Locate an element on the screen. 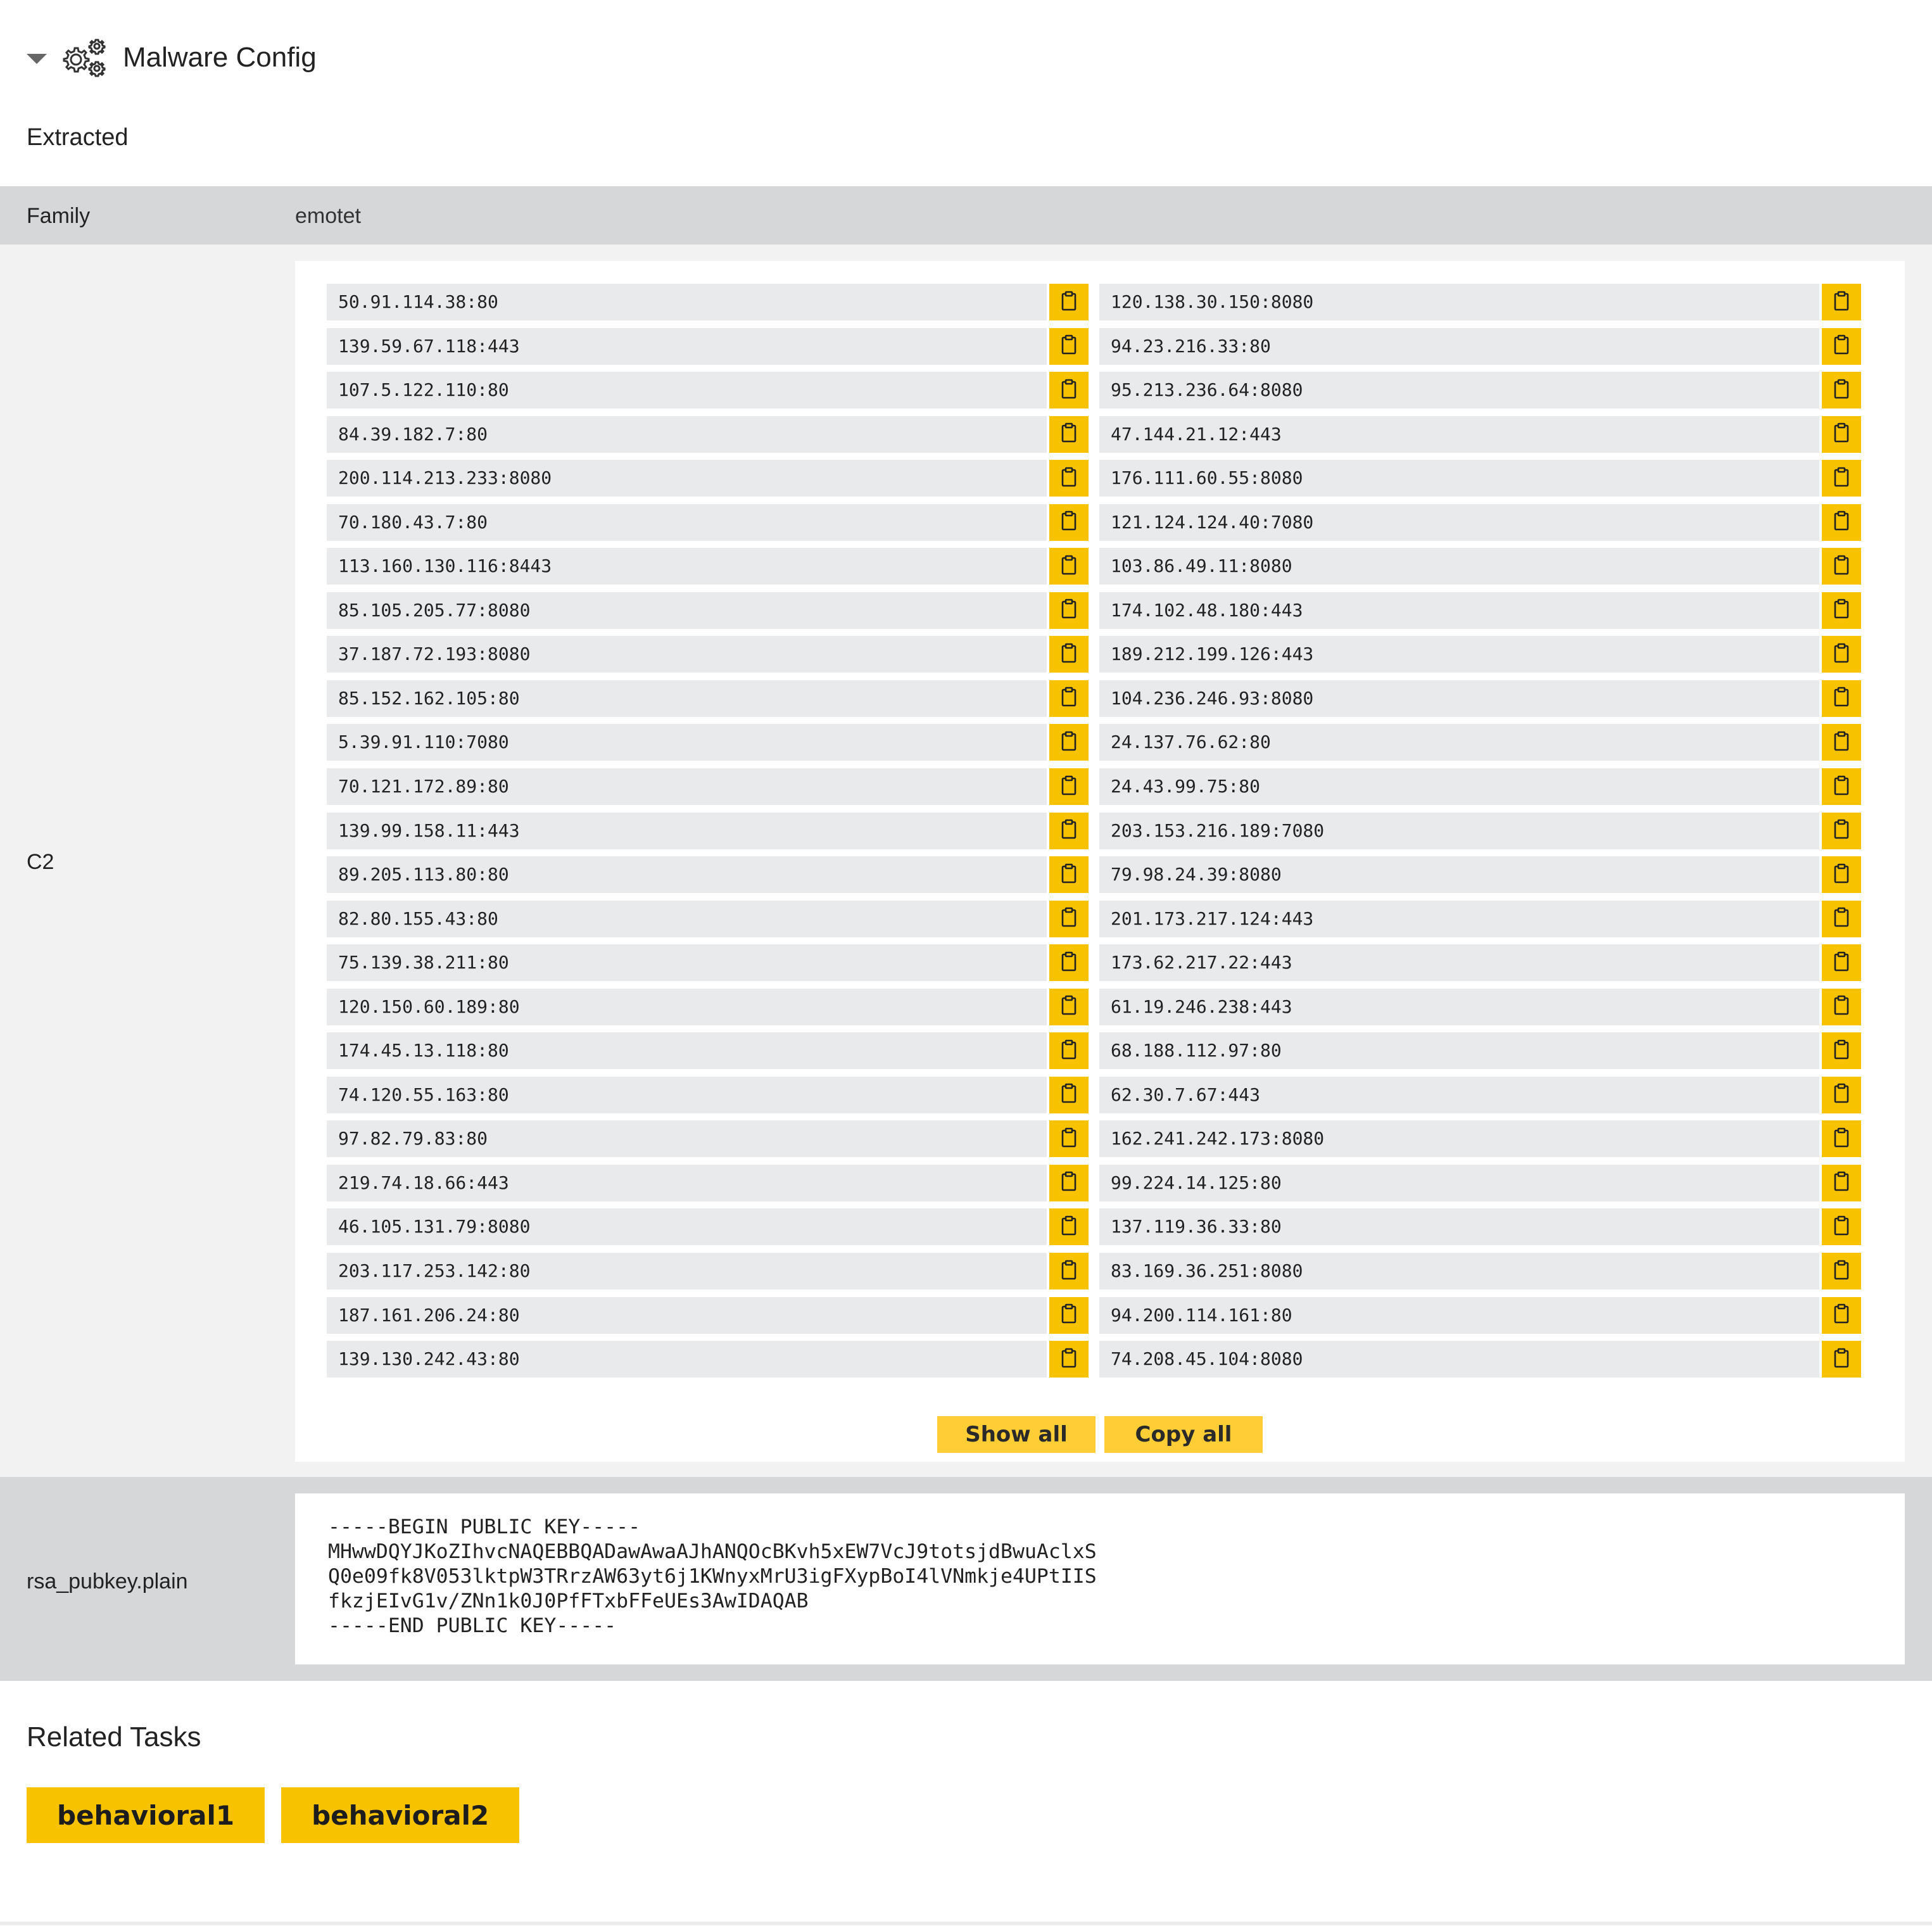 The height and width of the screenshot is (1926, 1932). c2-address: 187.161.206.24:80 is located at coordinates (687, 1315).